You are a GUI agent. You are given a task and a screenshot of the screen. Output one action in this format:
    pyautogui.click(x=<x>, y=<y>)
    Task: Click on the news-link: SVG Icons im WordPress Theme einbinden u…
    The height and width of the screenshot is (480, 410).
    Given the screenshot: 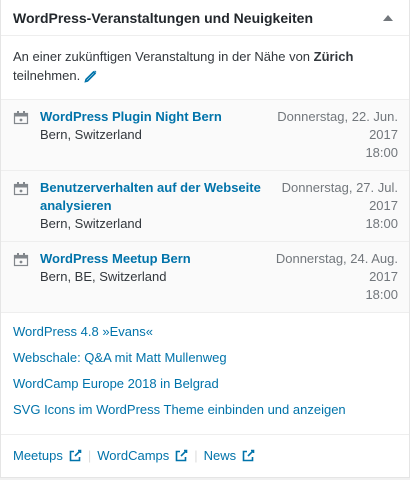 What is the action you would take?
    pyautogui.click(x=205, y=410)
    